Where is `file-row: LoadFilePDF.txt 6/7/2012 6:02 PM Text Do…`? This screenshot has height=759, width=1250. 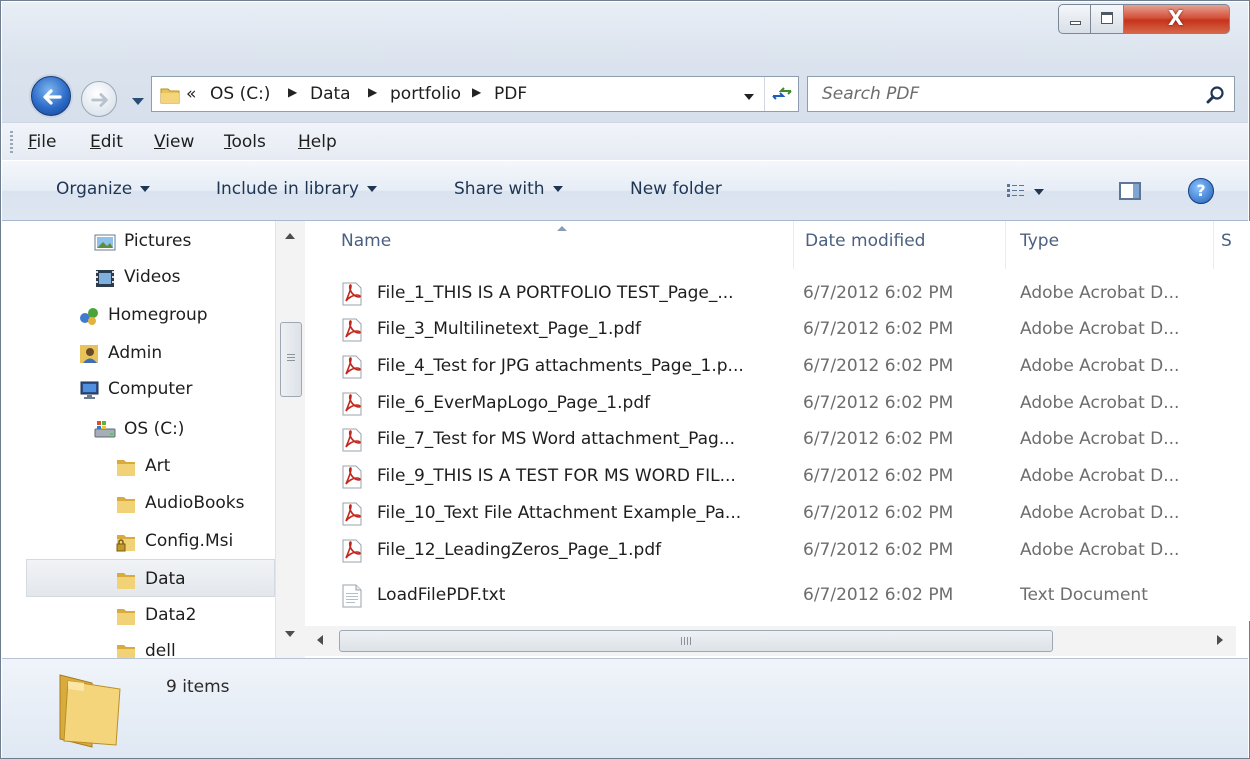
file-row: LoadFilePDF.txt 6/7/2012 6:02 PM Text Do… is located at coordinates (777, 595).